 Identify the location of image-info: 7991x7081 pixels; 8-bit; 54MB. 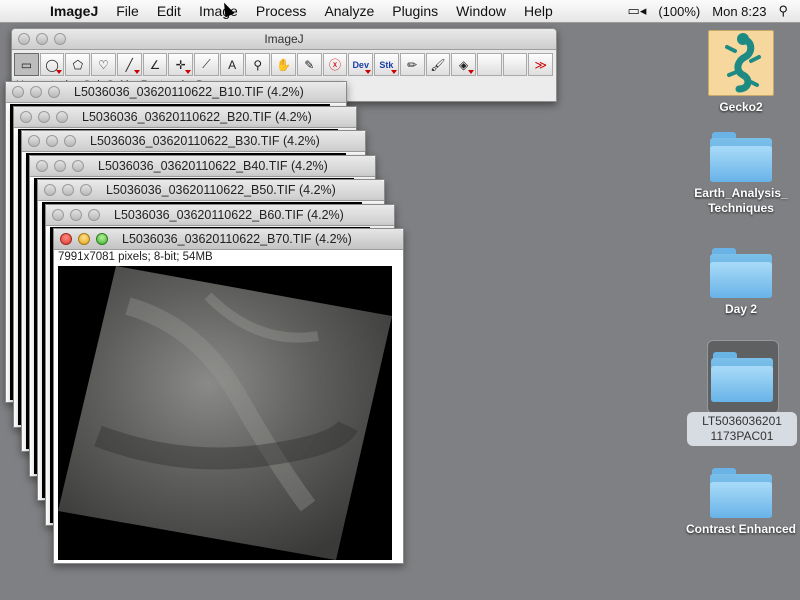
(135, 257).